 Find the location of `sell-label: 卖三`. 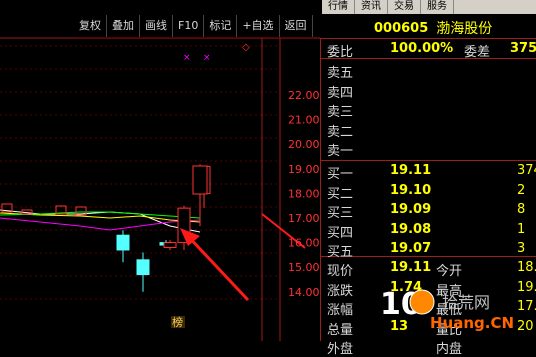

sell-label: 卖三 is located at coordinates (340, 113).